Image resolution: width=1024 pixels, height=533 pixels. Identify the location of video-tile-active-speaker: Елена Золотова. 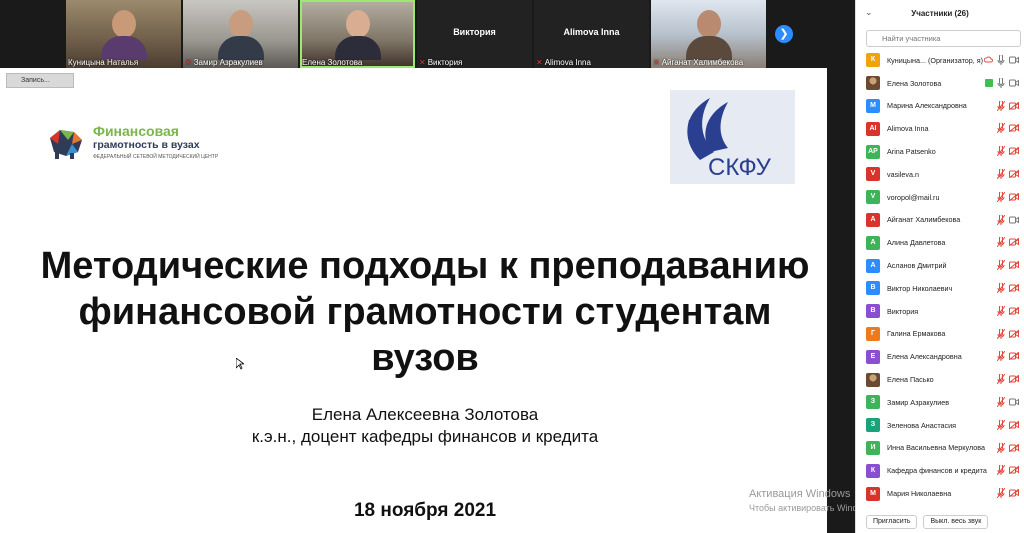
(357, 34).